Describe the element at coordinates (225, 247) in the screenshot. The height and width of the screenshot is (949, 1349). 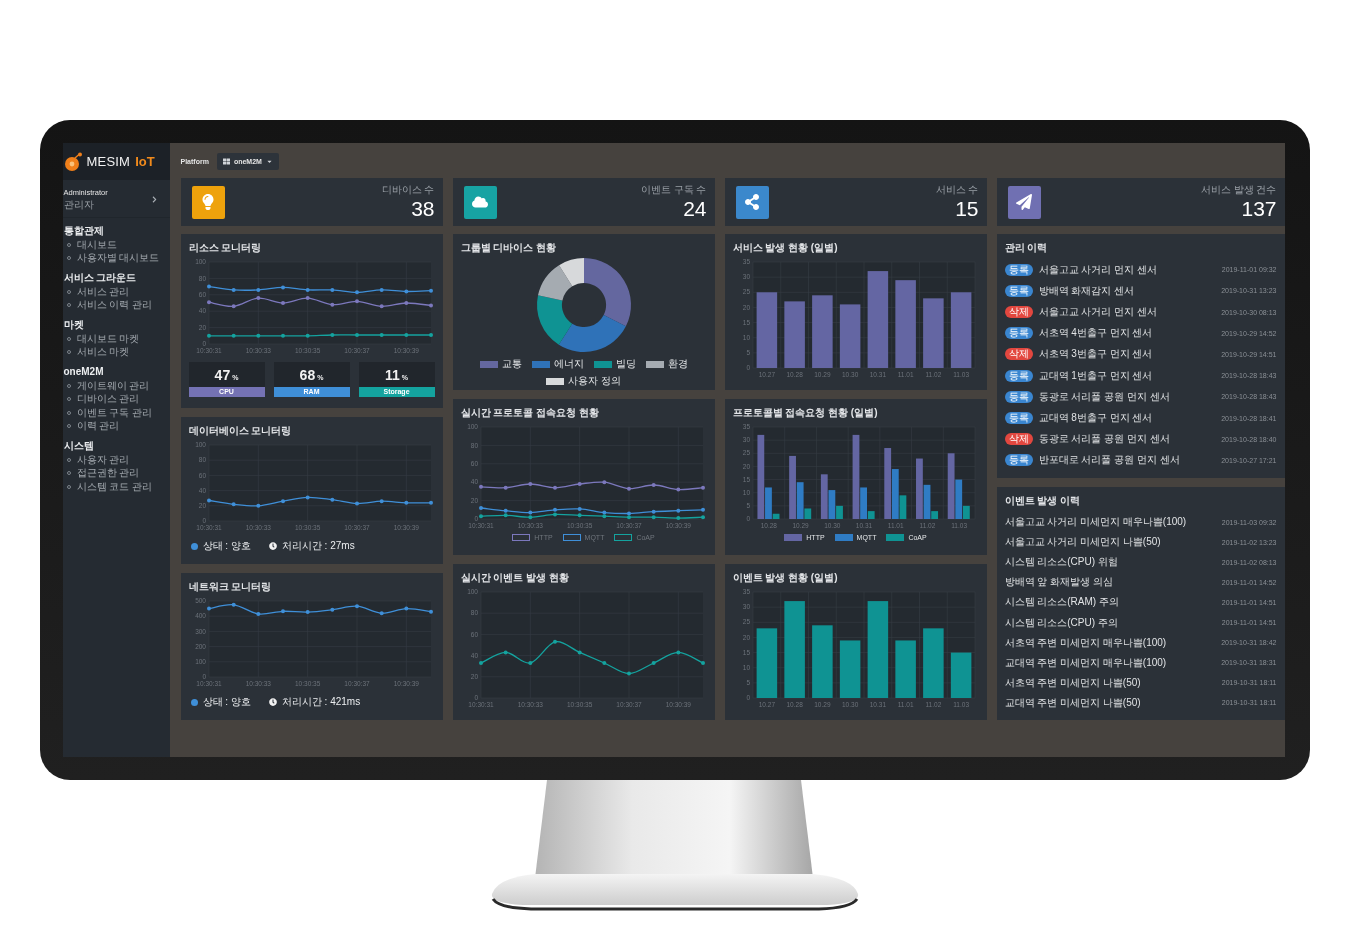
I see `panel-title: 리소스 모니터링` at that location.